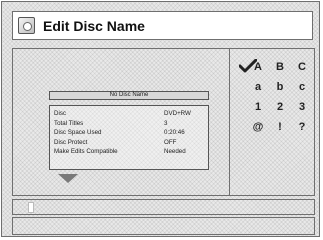 This screenshot has height=240, width=323. What do you see at coordinates (175, 152) in the screenshot?
I see `info-value: Needed` at bounding box center [175, 152].